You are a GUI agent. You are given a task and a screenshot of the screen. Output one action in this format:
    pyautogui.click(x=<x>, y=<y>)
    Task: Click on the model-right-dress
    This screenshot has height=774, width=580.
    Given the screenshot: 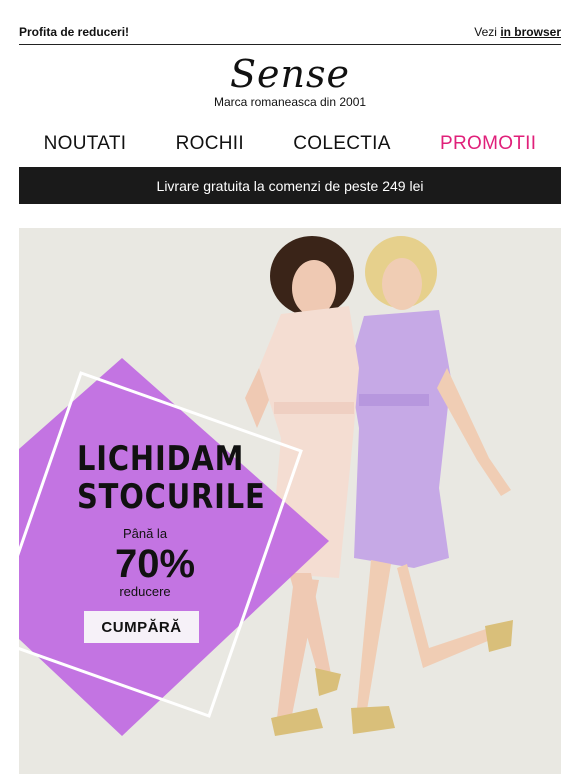 What is the action you would take?
    pyautogui.click(x=400, y=439)
    